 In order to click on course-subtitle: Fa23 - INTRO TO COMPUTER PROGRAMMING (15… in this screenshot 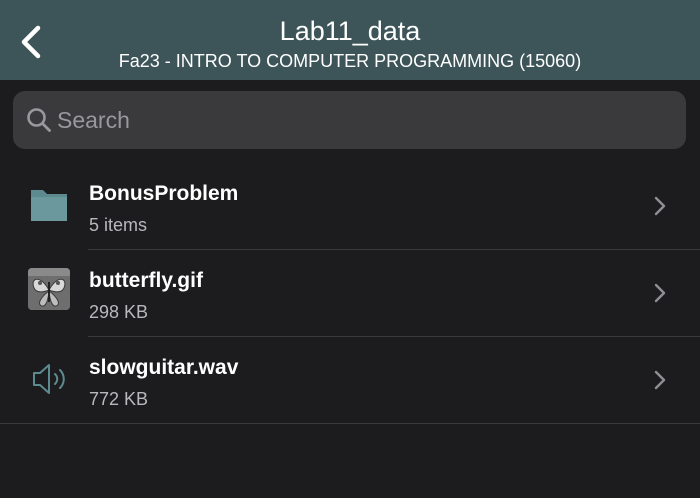, I will do `click(350, 61)`.